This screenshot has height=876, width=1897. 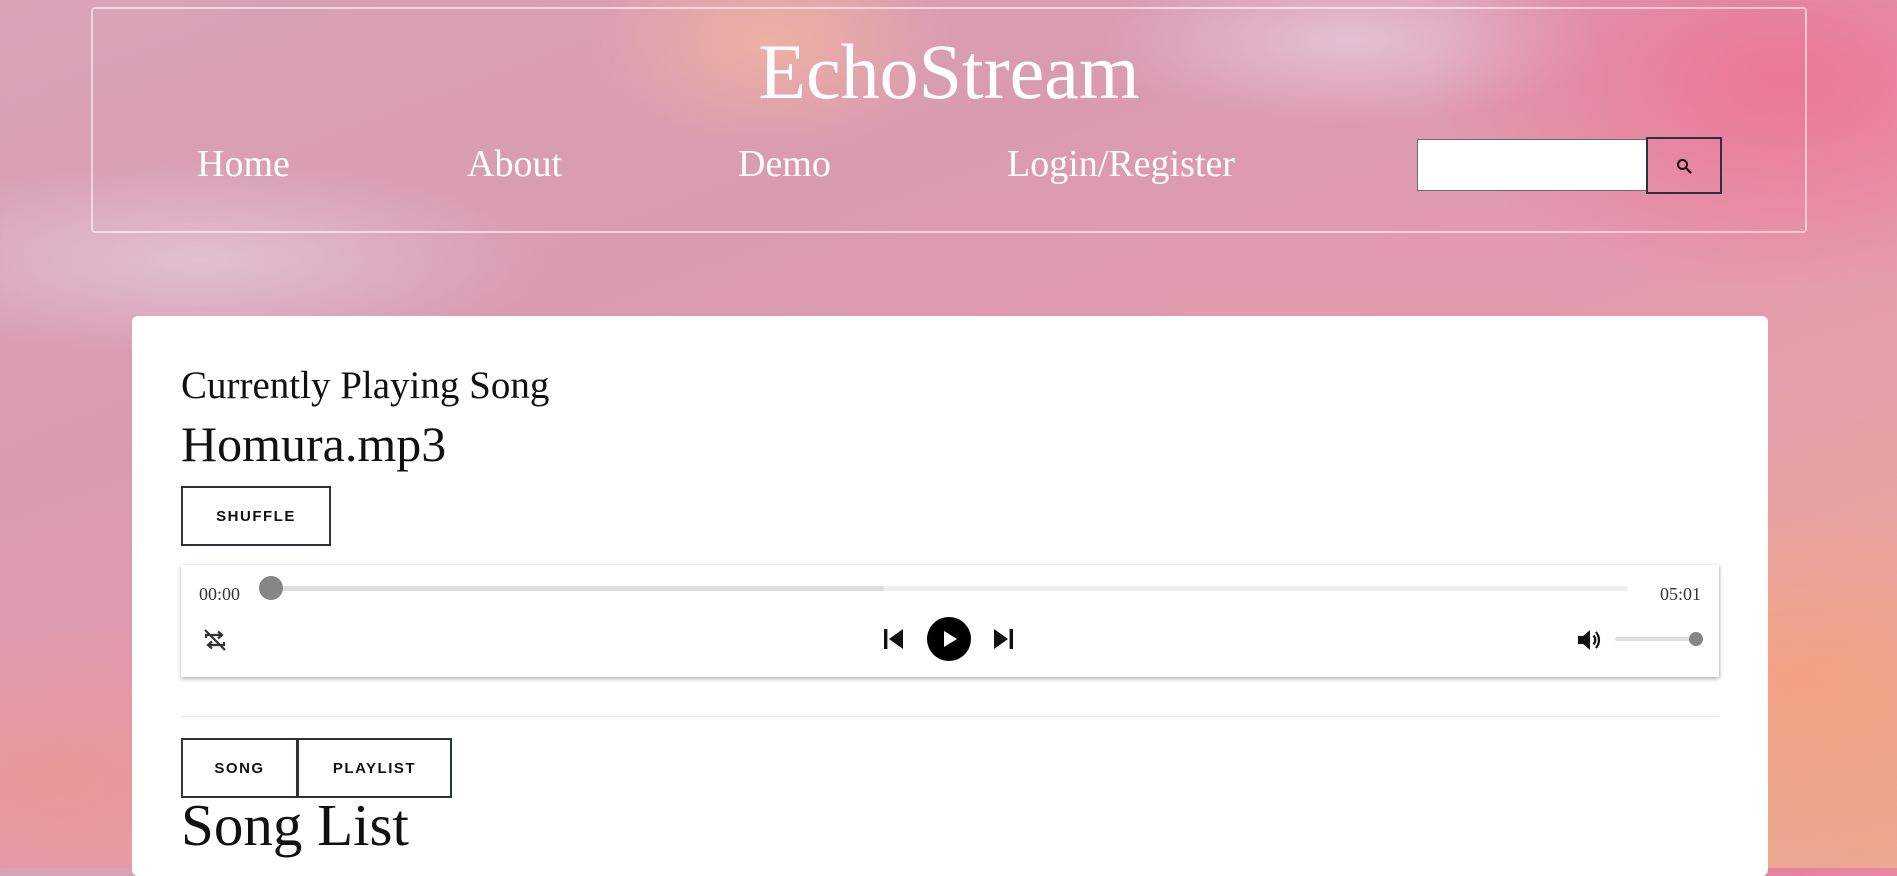 I want to click on song-list-heading: Song List, so click(x=295, y=825).